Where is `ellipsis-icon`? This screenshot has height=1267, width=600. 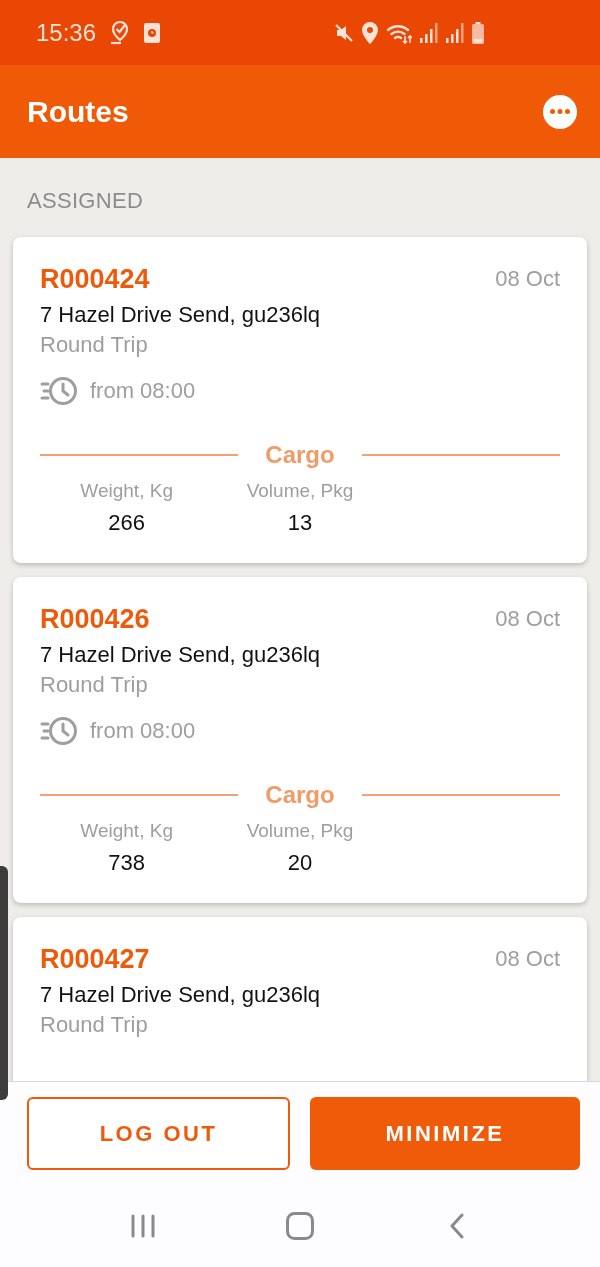
ellipsis-icon is located at coordinates (560, 111).